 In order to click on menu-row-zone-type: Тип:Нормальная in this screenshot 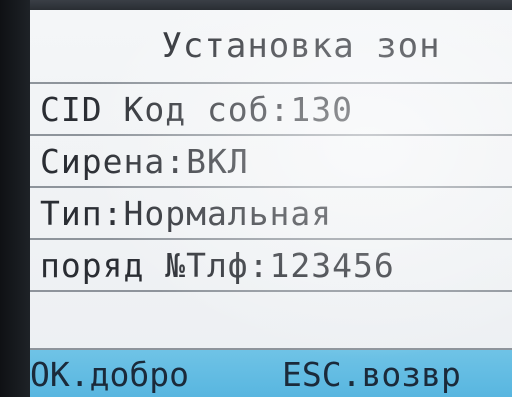, I will do `click(271, 214)`.